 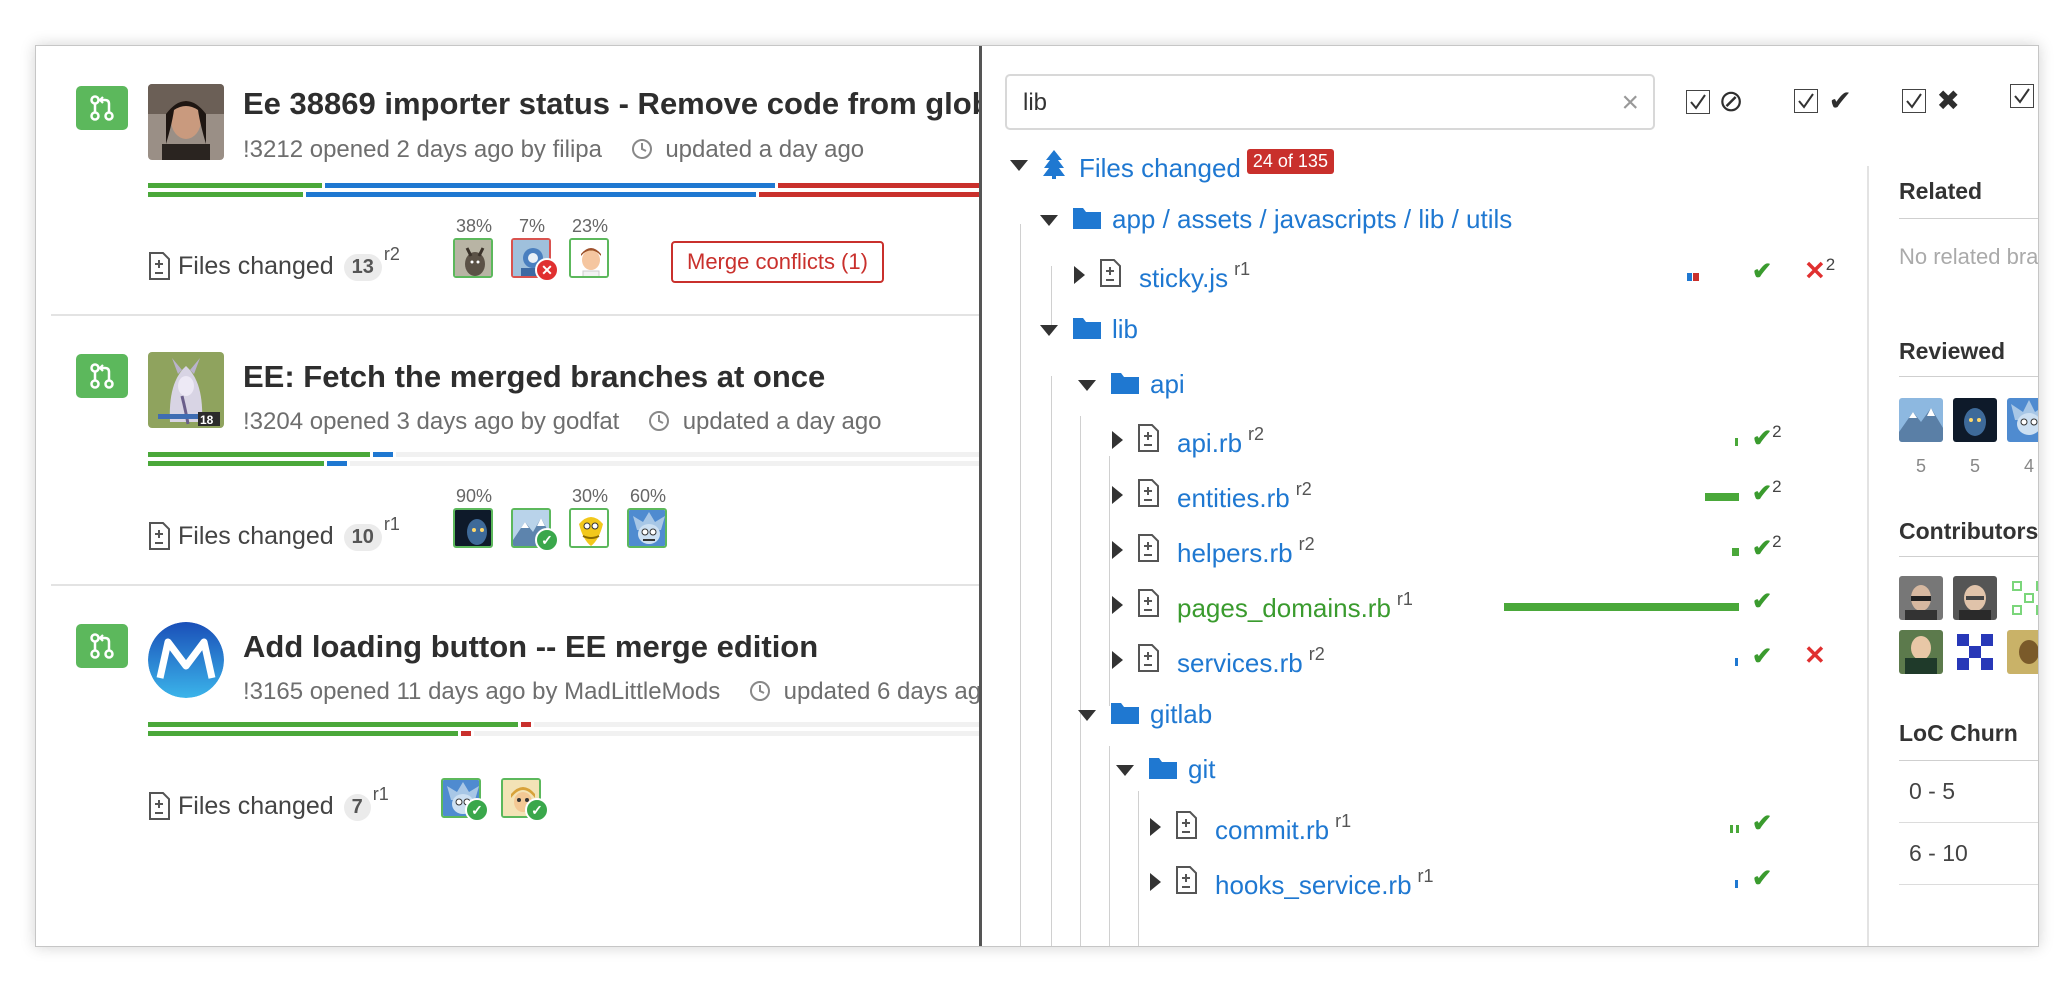 What do you see at coordinates (474, 496) in the screenshot?
I see `review-percent: 90%` at bounding box center [474, 496].